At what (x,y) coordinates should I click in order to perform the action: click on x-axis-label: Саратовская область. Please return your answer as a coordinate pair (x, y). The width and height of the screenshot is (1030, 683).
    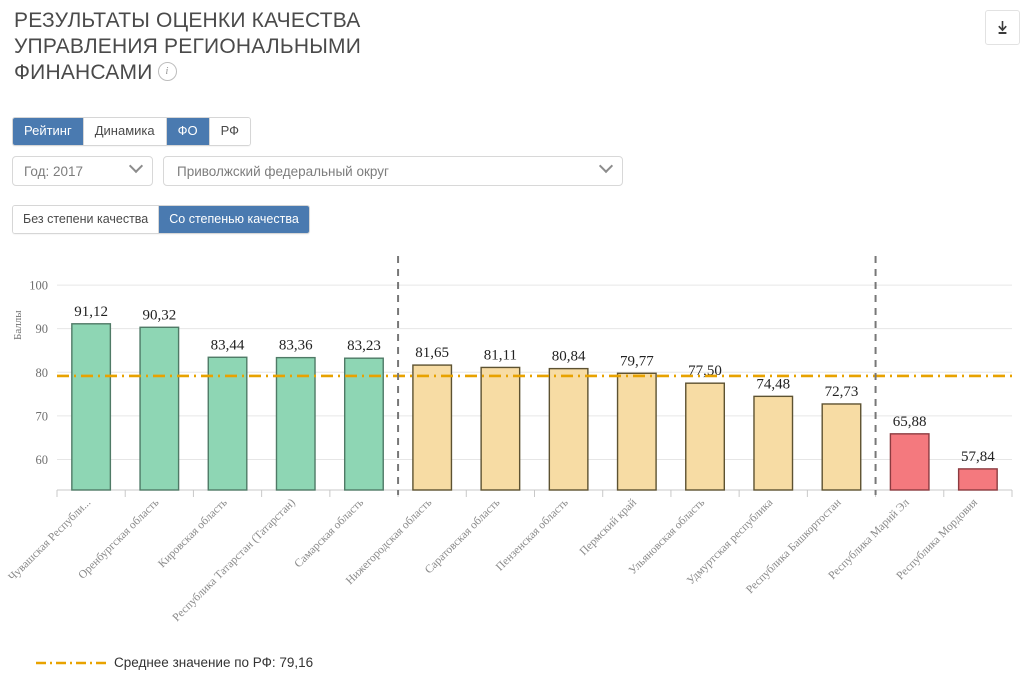
    Looking at the image, I should click on (463, 537).